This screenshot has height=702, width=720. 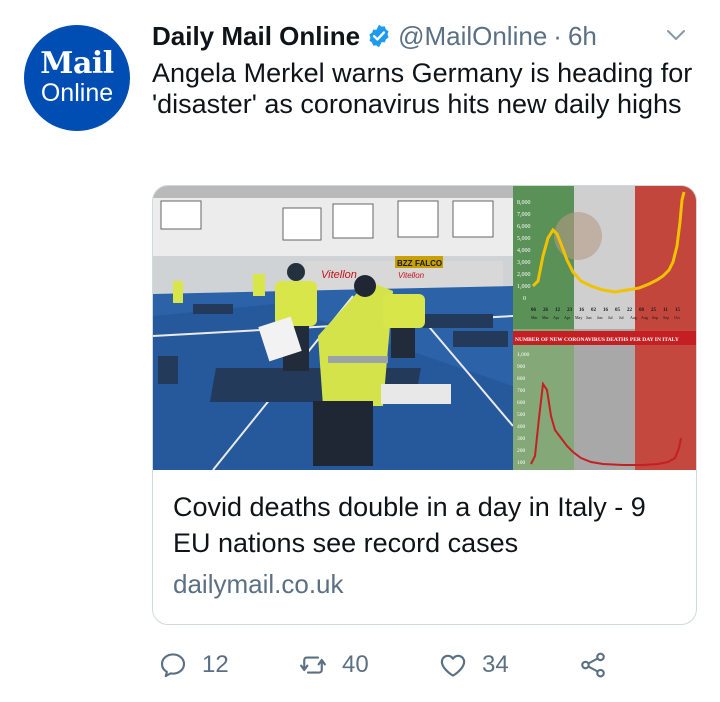 I want to click on y-tick-bottom: 600, so click(x=521, y=403).